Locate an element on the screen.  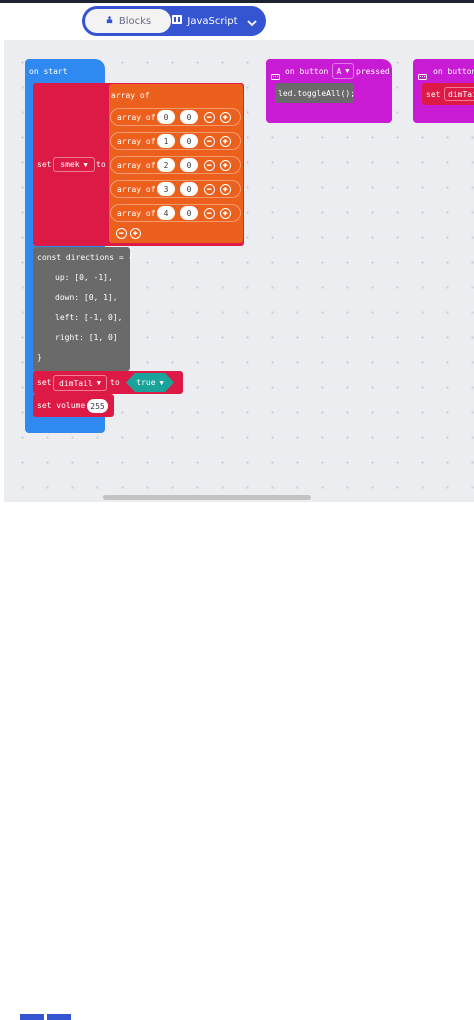
javascript-tab-label: JavaScript is located at coordinates (212, 21).